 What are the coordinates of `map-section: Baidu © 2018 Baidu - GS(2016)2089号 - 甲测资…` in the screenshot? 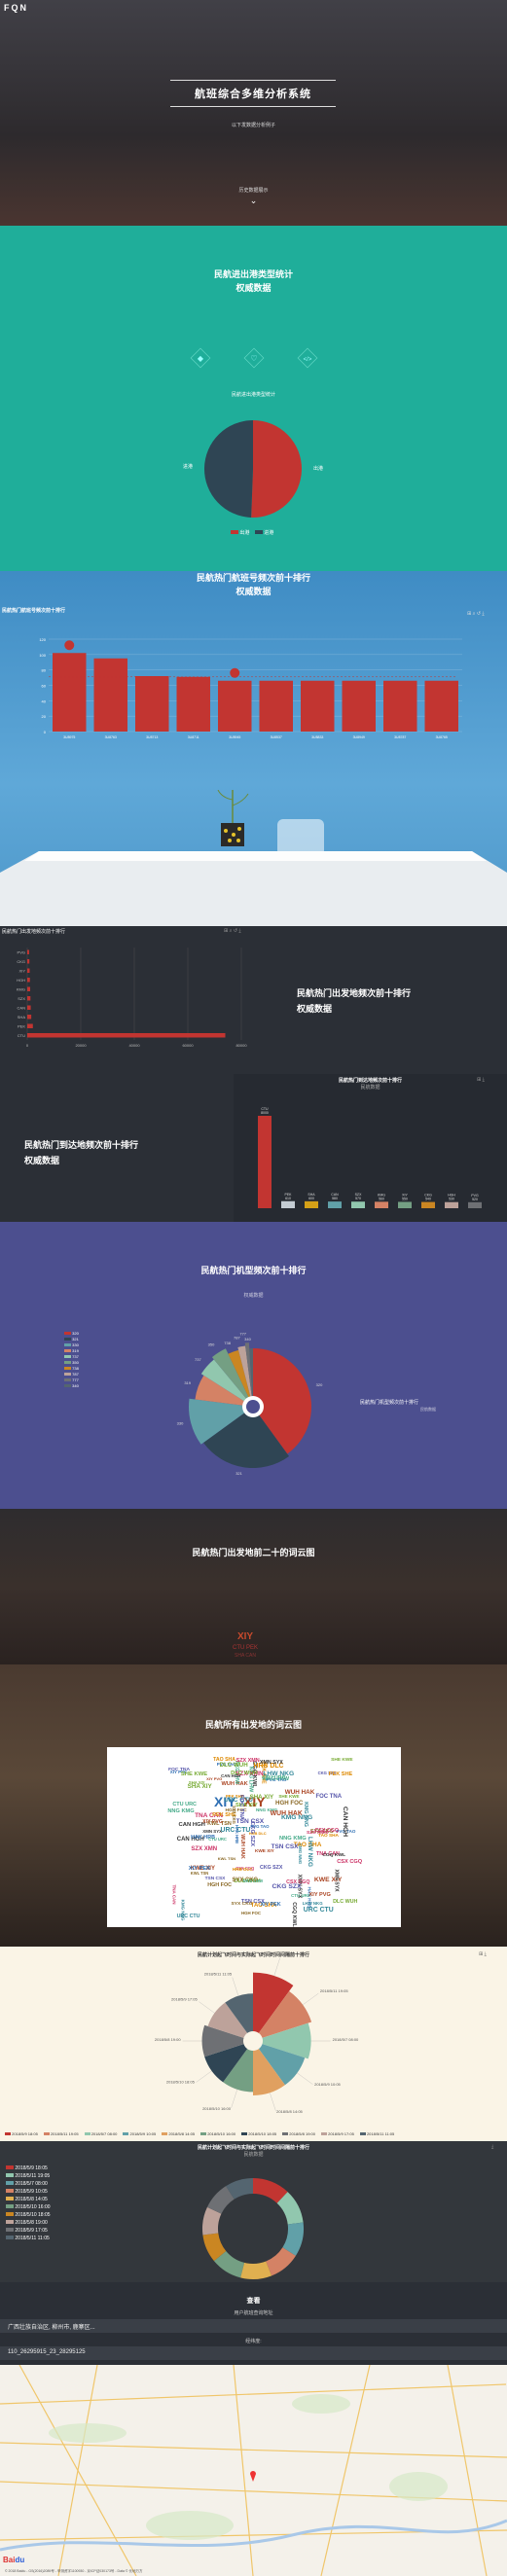 It's located at (253, 2470).